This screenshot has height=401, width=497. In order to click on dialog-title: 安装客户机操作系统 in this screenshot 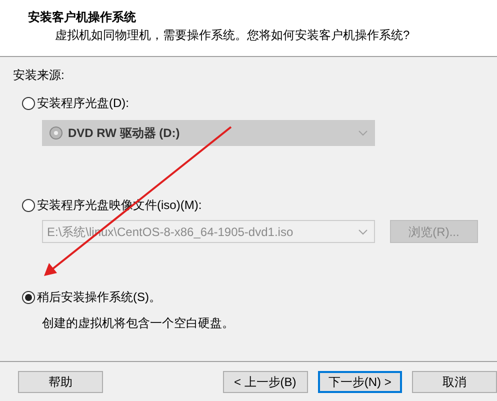, I will do `click(82, 17)`.